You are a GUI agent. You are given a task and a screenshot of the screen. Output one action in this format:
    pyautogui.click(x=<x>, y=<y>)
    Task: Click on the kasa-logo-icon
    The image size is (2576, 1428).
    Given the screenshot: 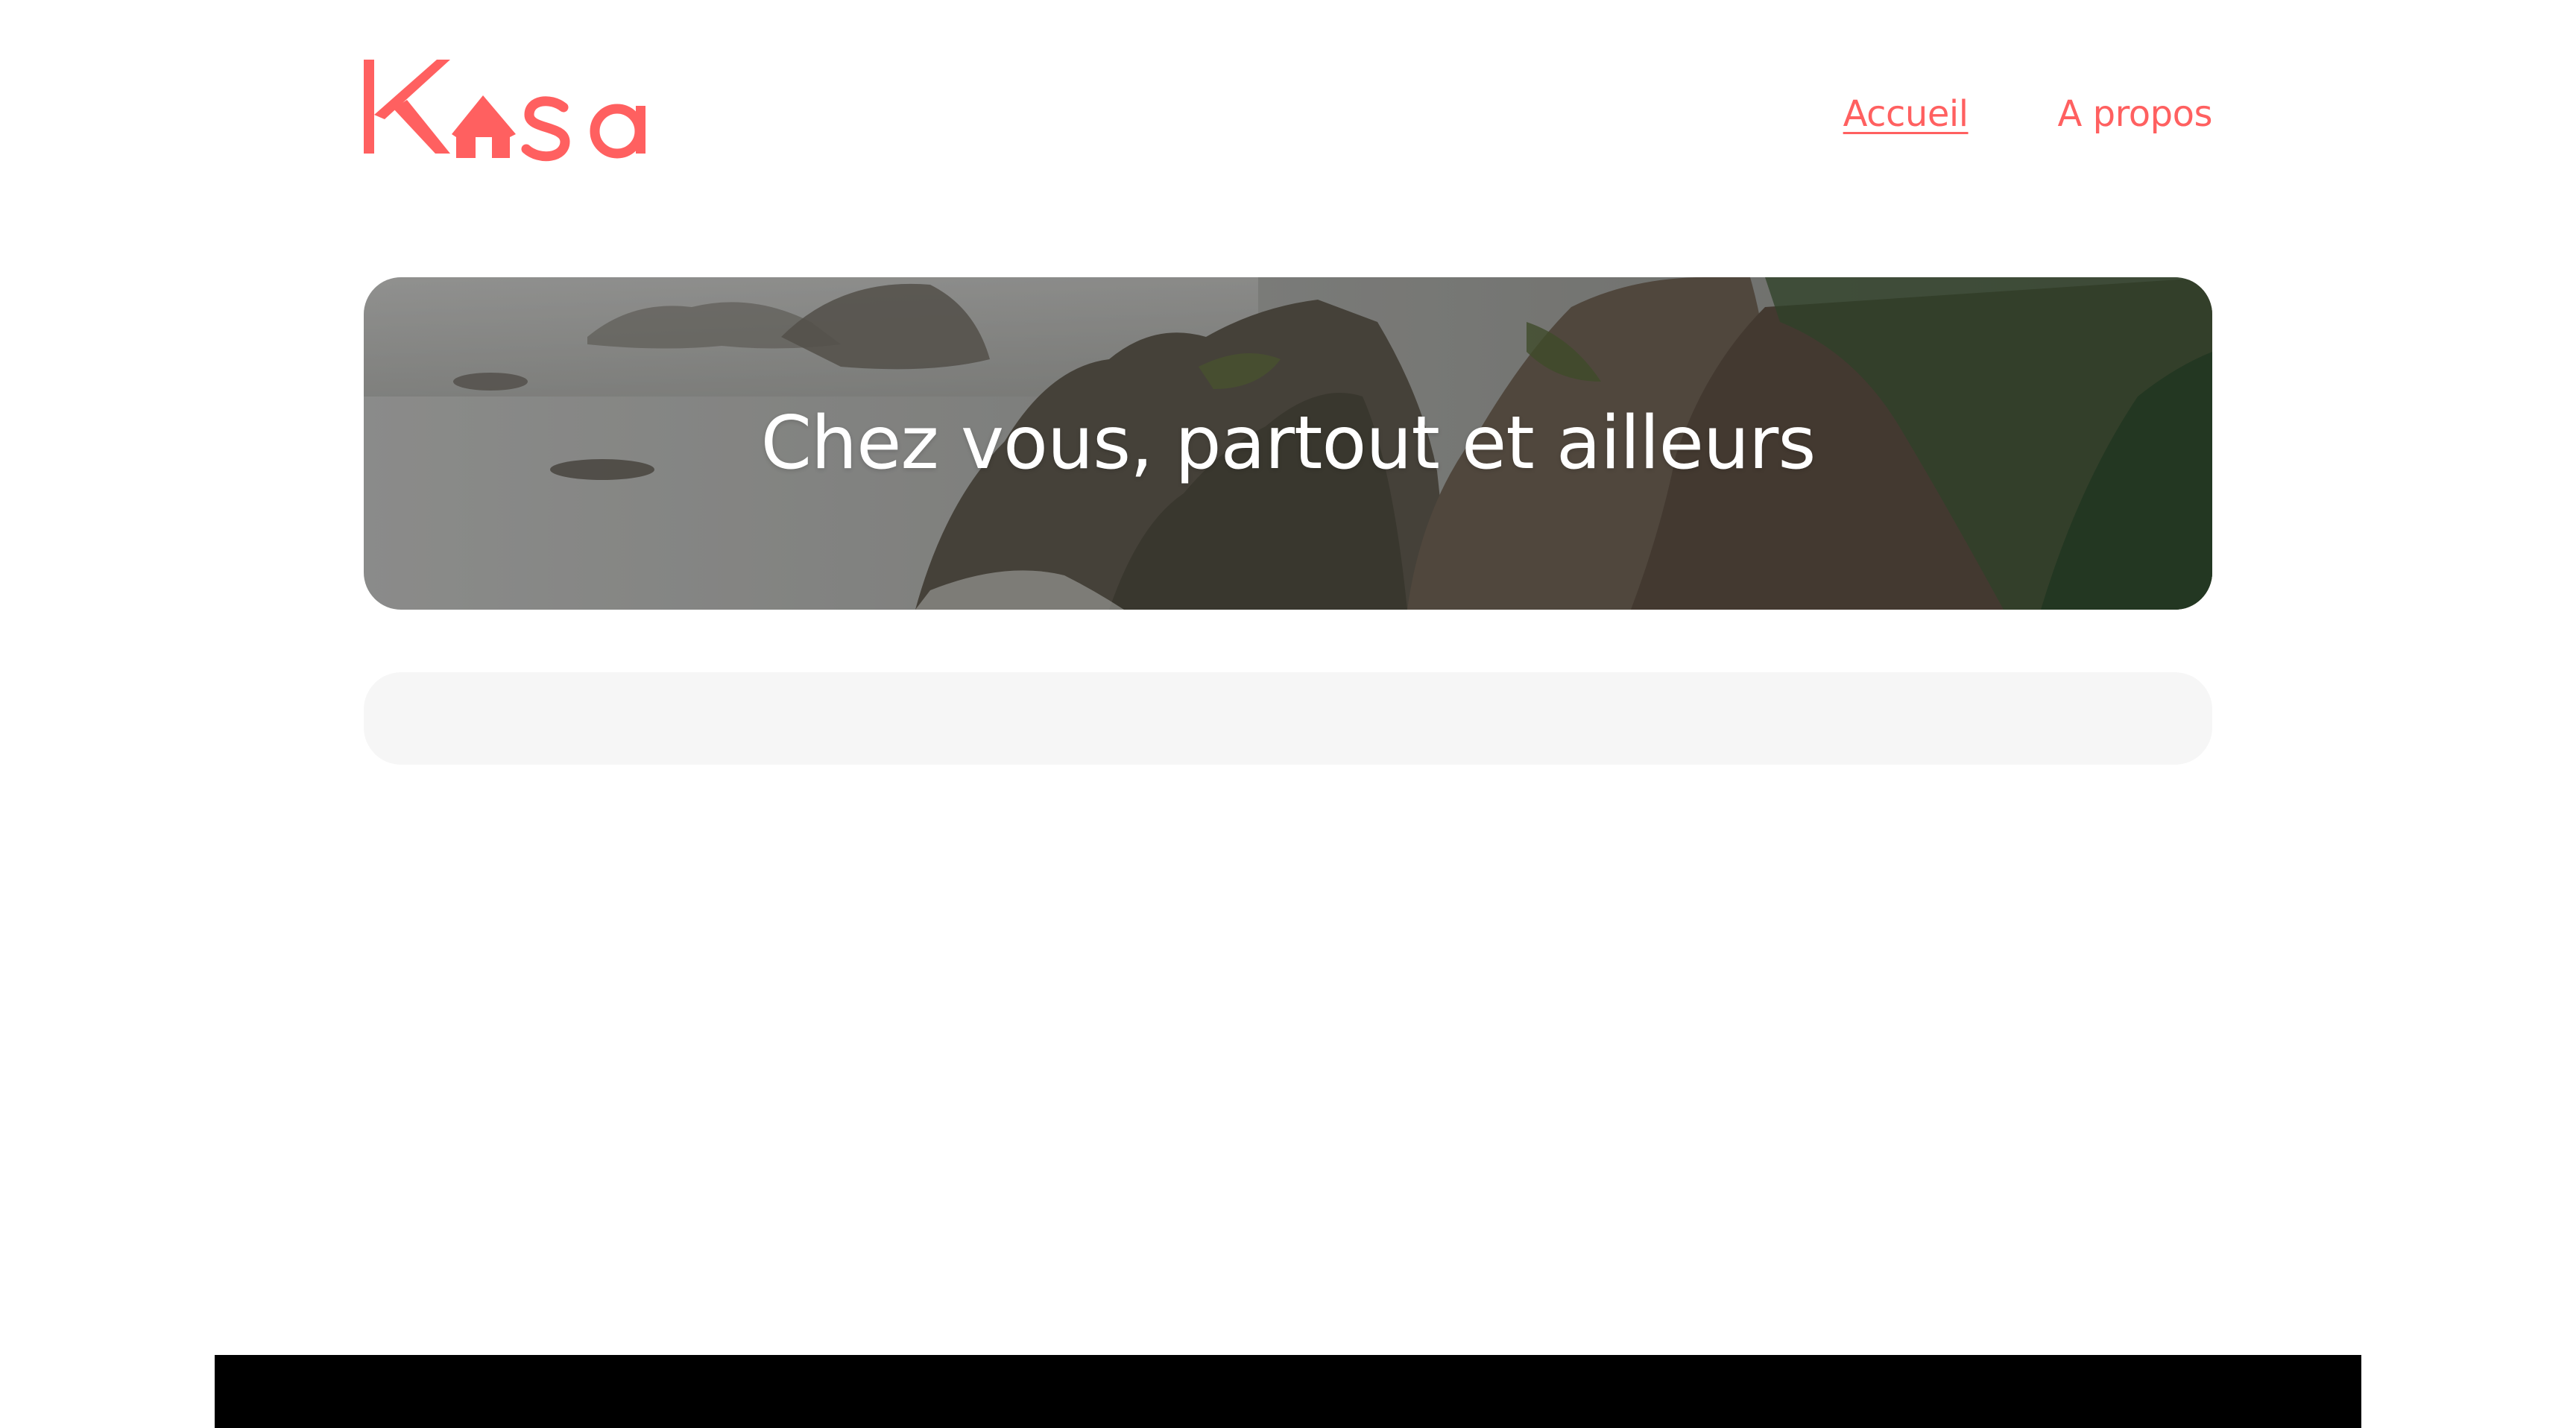 What is the action you would take?
    pyautogui.click(x=504, y=111)
    